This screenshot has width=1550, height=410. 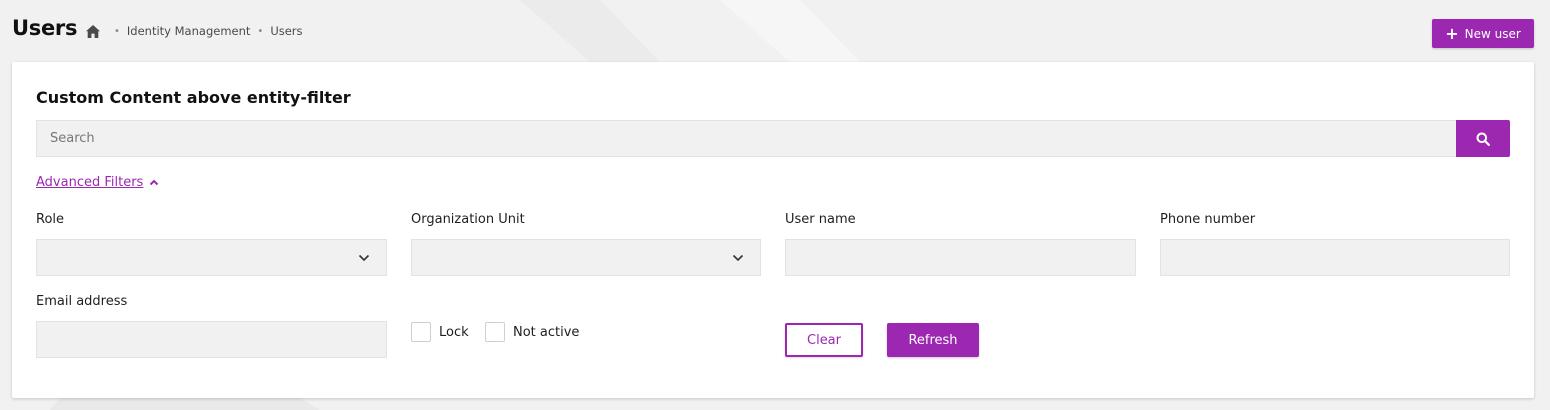 I want to click on plus-icon: +, so click(x=1452, y=33).